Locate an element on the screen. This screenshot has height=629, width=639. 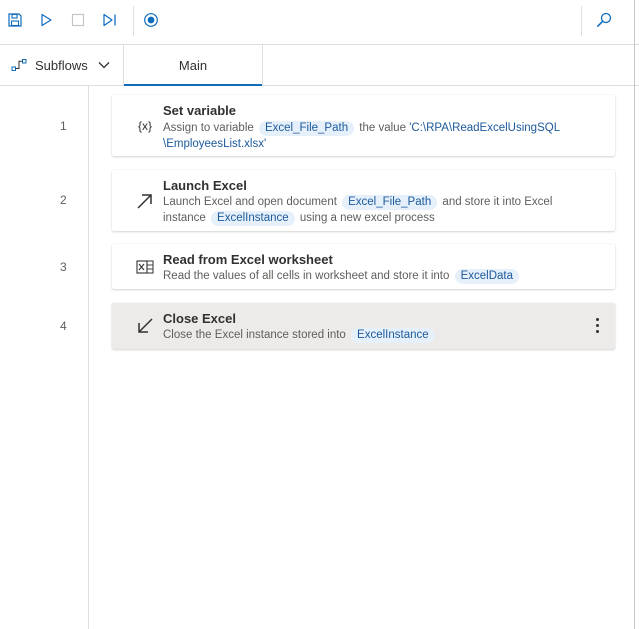
variable-icon: {x} is located at coordinates (144, 126).